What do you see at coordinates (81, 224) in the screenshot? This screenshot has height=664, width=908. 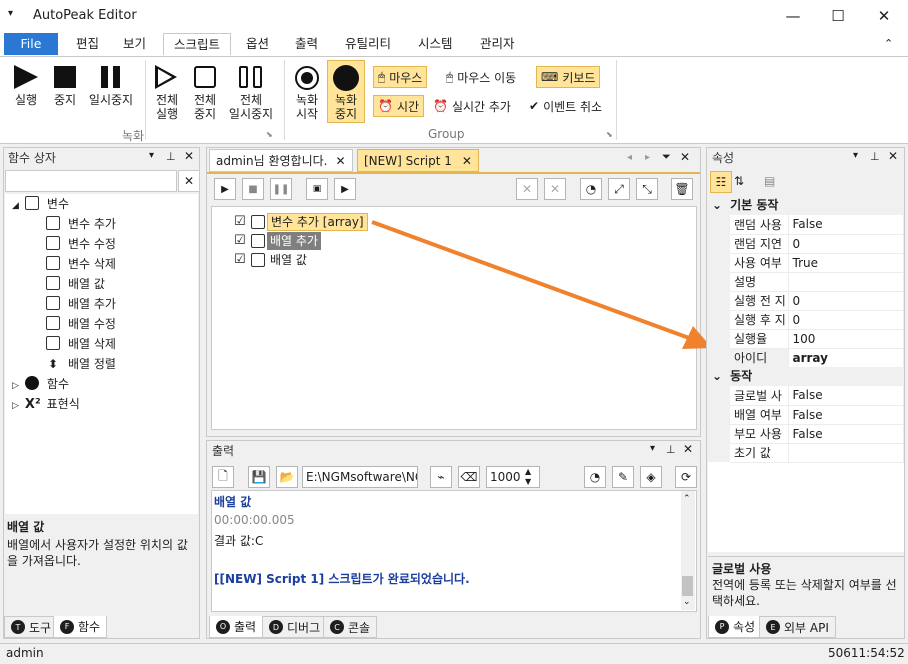 I see `tree-item: 변수 추가` at bounding box center [81, 224].